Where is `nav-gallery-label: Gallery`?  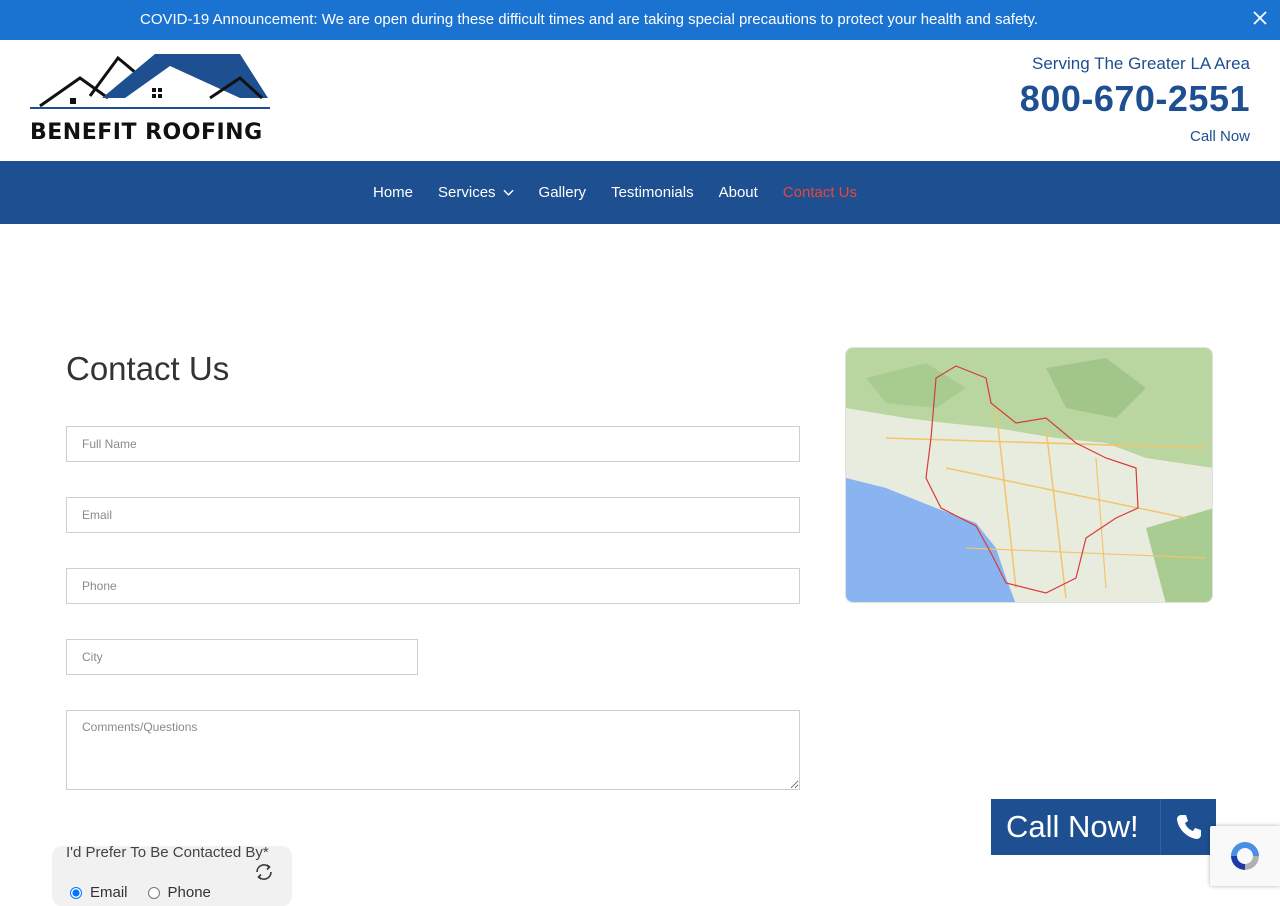 nav-gallery-label: Gallery is located at coordinates (562, 192).